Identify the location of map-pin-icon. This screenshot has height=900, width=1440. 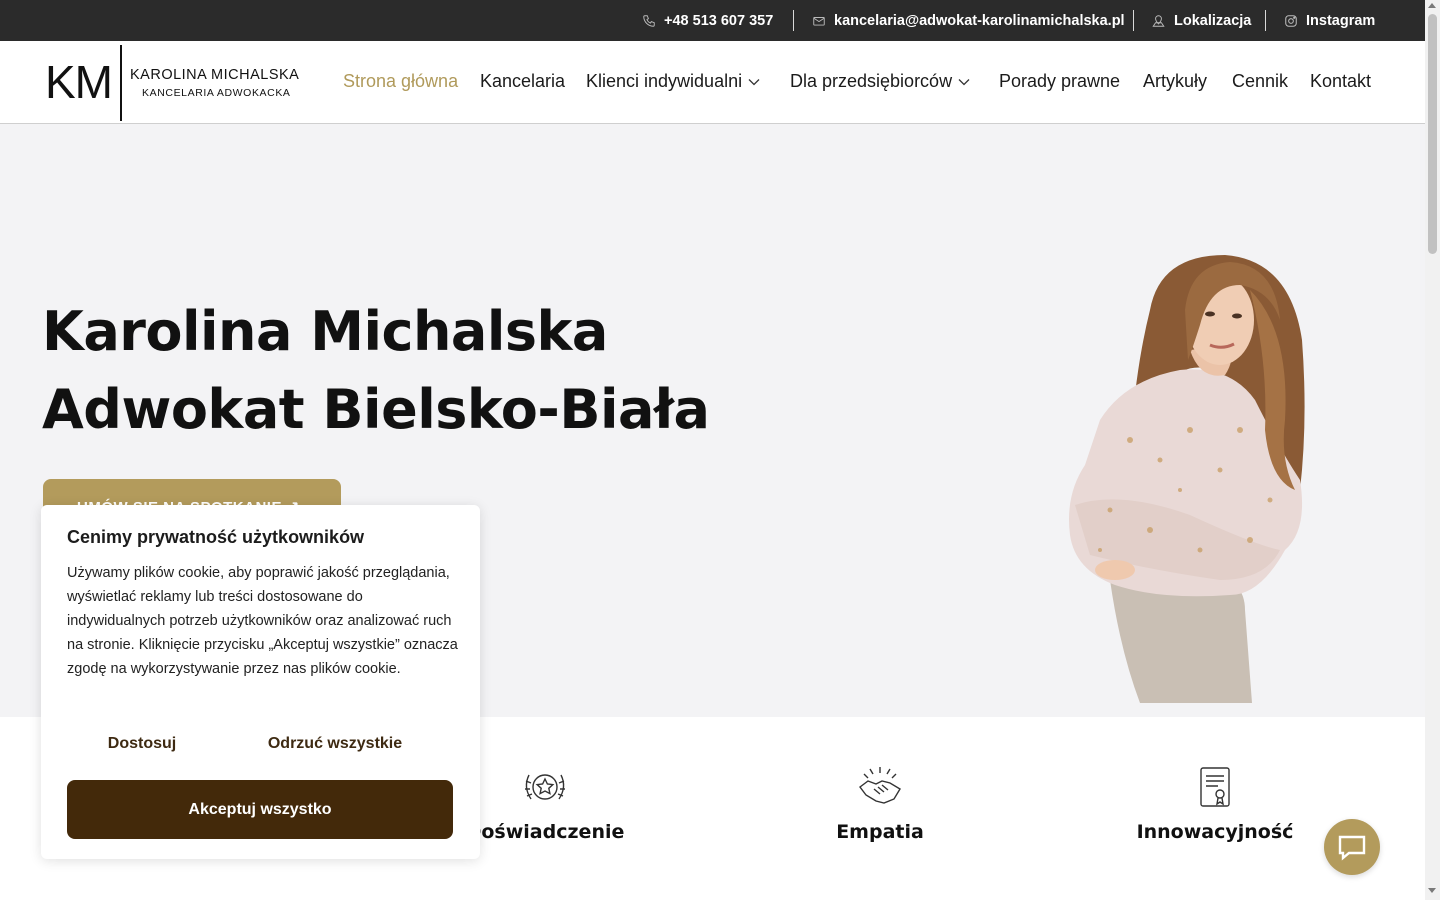
(1158, 20).